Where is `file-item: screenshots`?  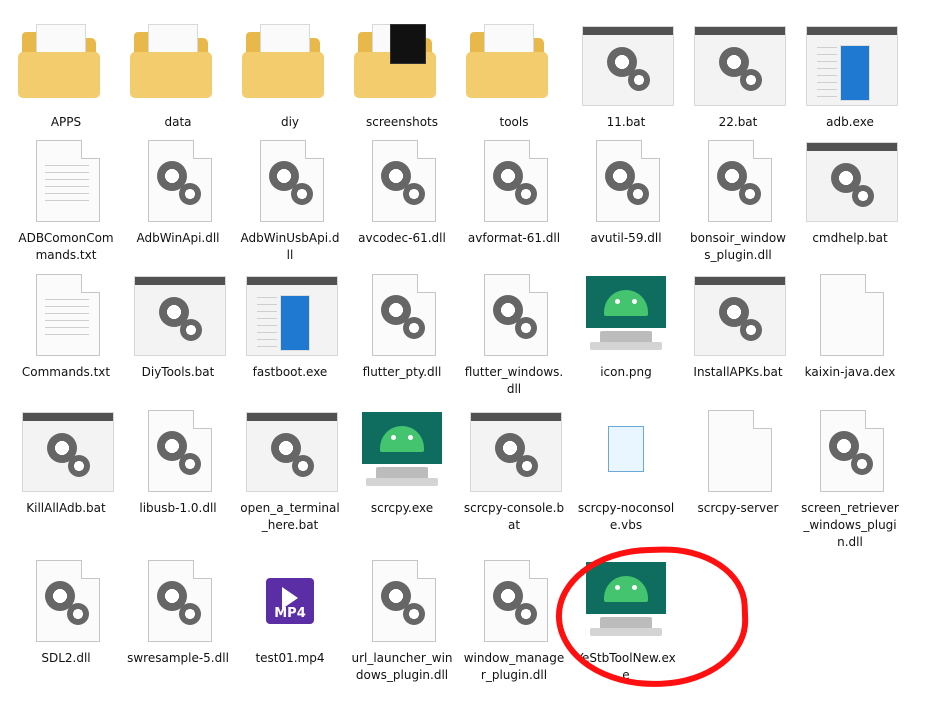
file-item: screenshots is located at coordinates (402, 74).